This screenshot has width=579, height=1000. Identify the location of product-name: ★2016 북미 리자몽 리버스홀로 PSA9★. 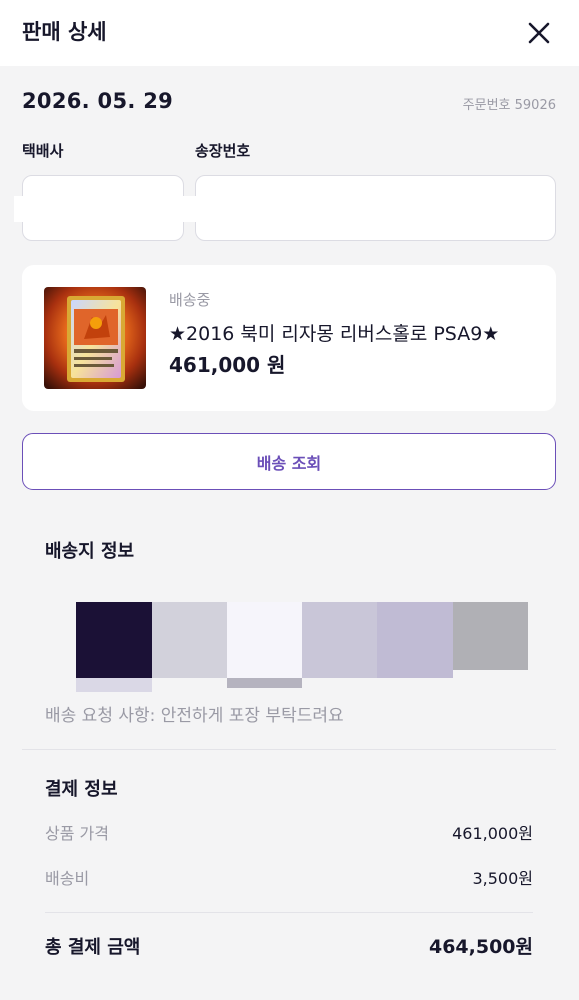
(334, 334).